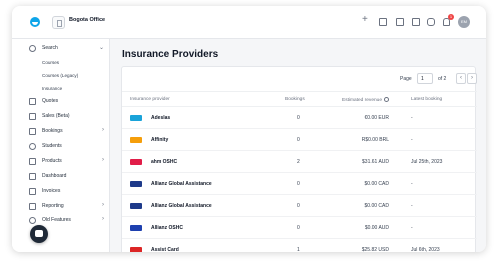 The width and height of the screenshot is (500, 263). Describe the element at coordinates (400, 22) in the screenshot. I see `calendar-icon` at that location.